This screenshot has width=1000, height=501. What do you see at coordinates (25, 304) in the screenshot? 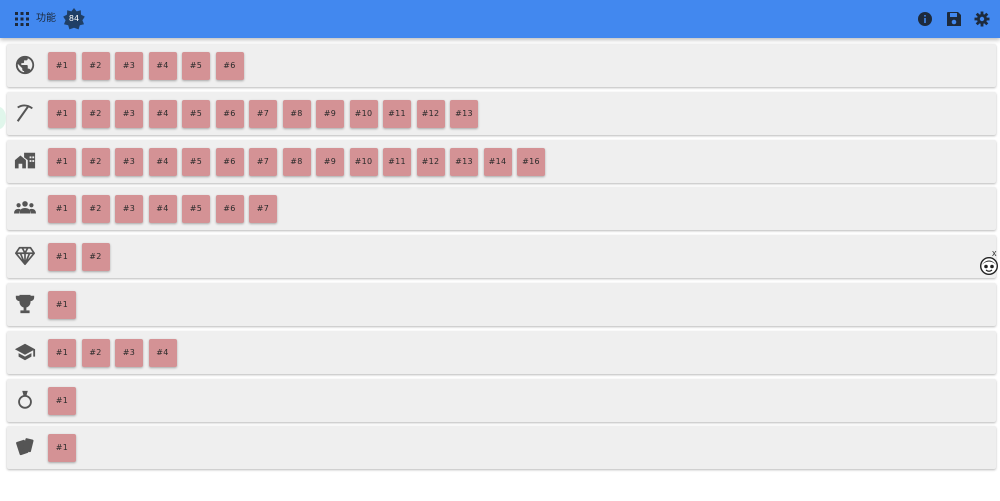
I see `trophy-icon` at bounding box center [25, 304].